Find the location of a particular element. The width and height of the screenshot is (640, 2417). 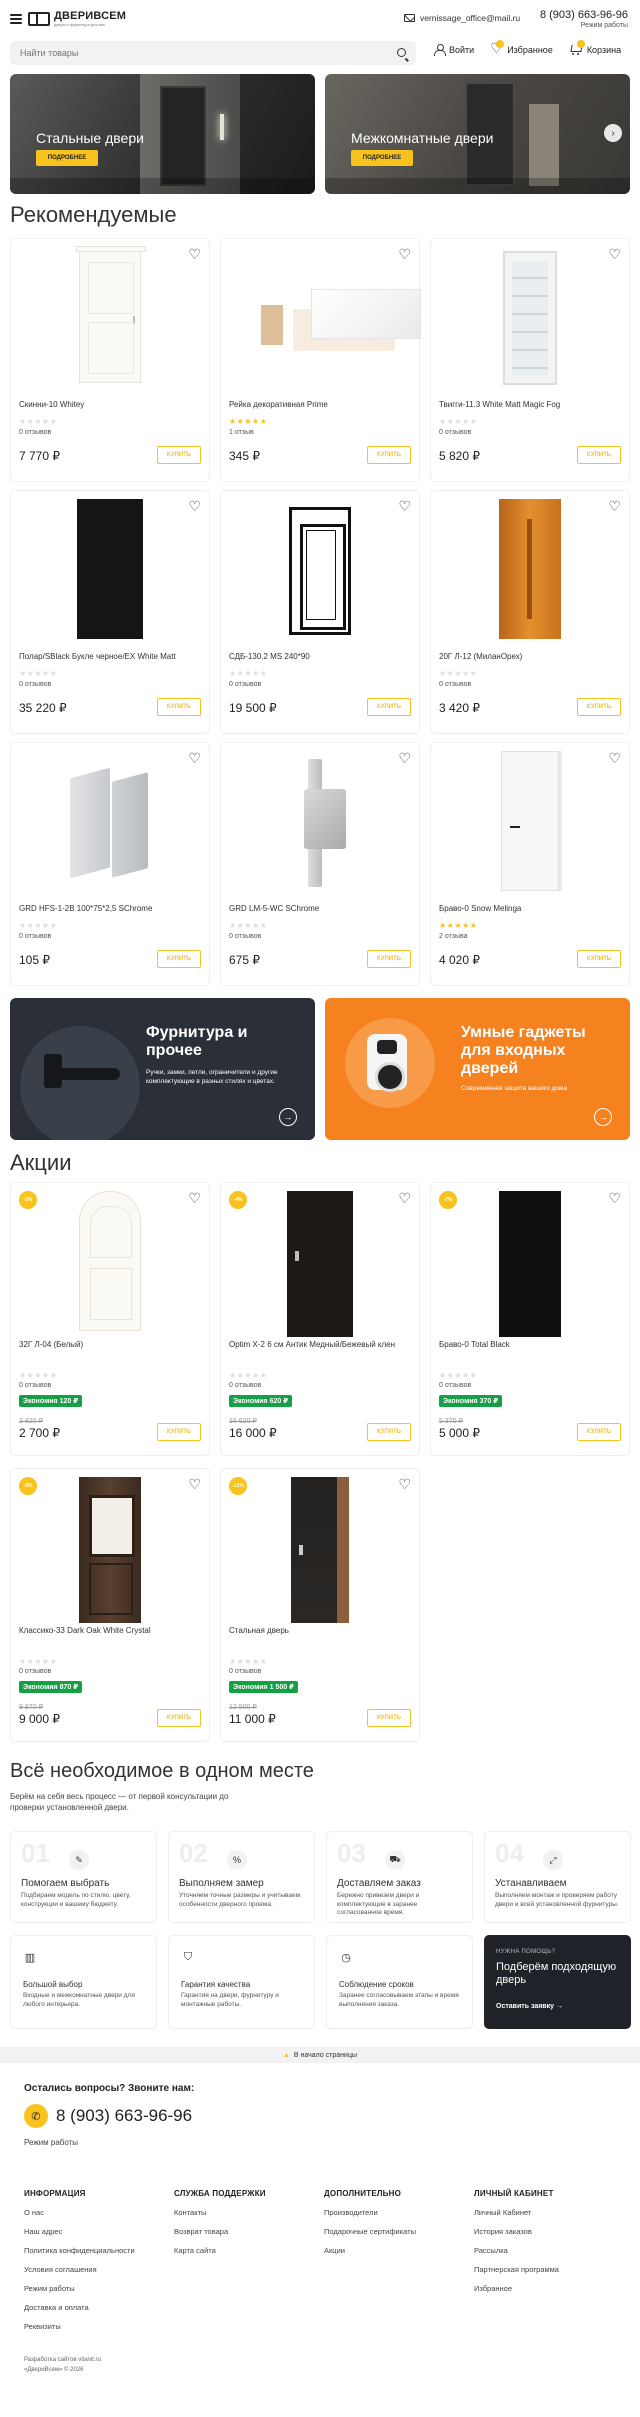

footer-link: Производители is located at coordinates (399, 2212).